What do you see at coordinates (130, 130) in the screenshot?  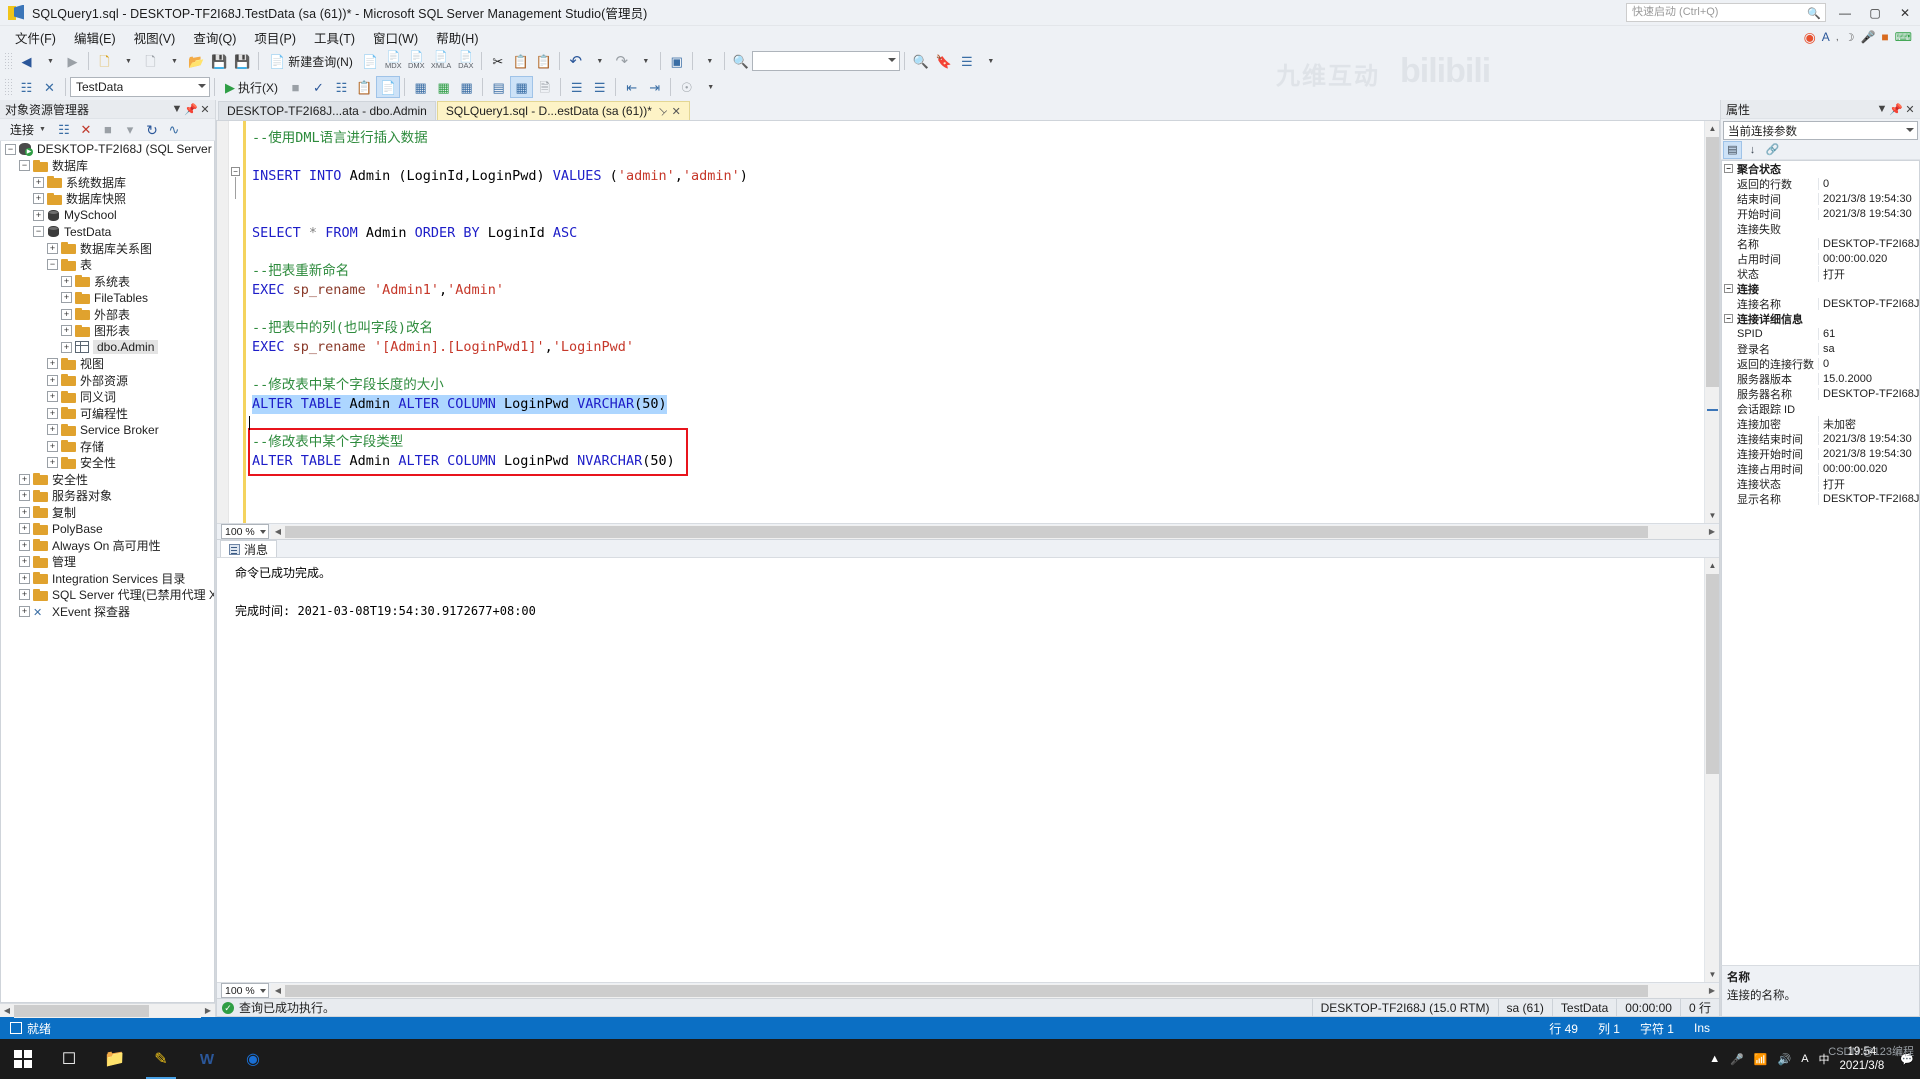 I see `filter-icon: ▾` at bounding box center [130, 130].